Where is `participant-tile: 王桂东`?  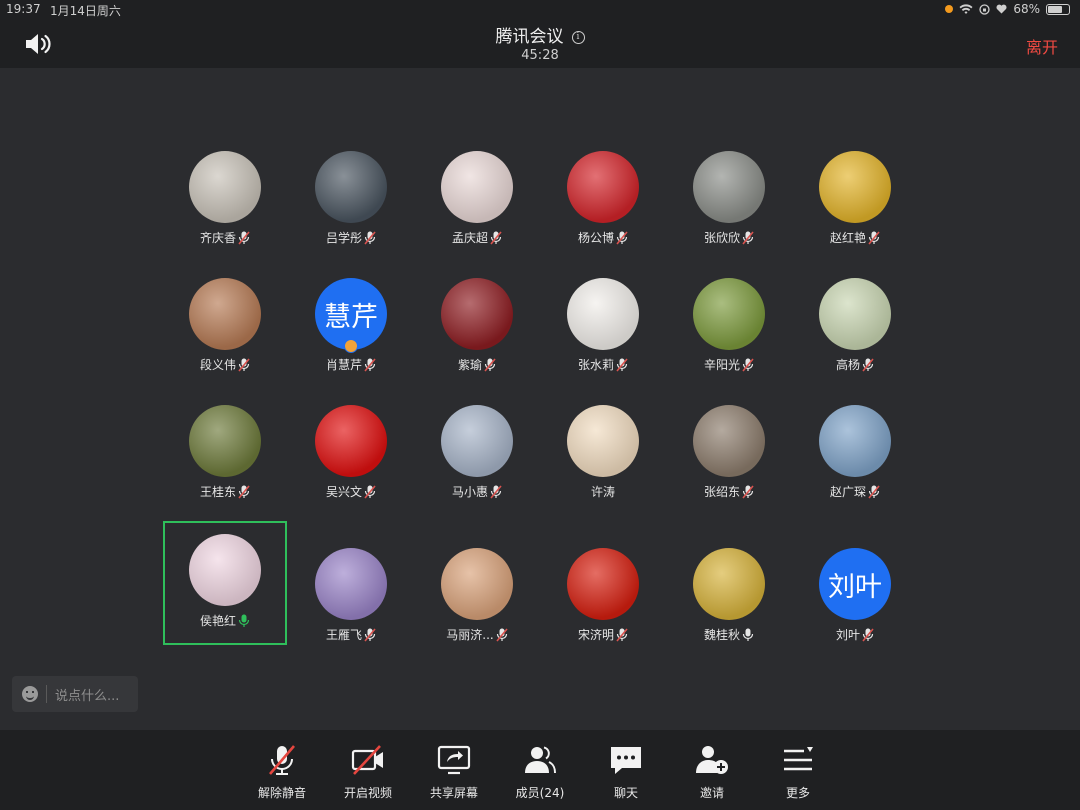
participant-tile: 王桂东 is located at coordinates (225, 440).